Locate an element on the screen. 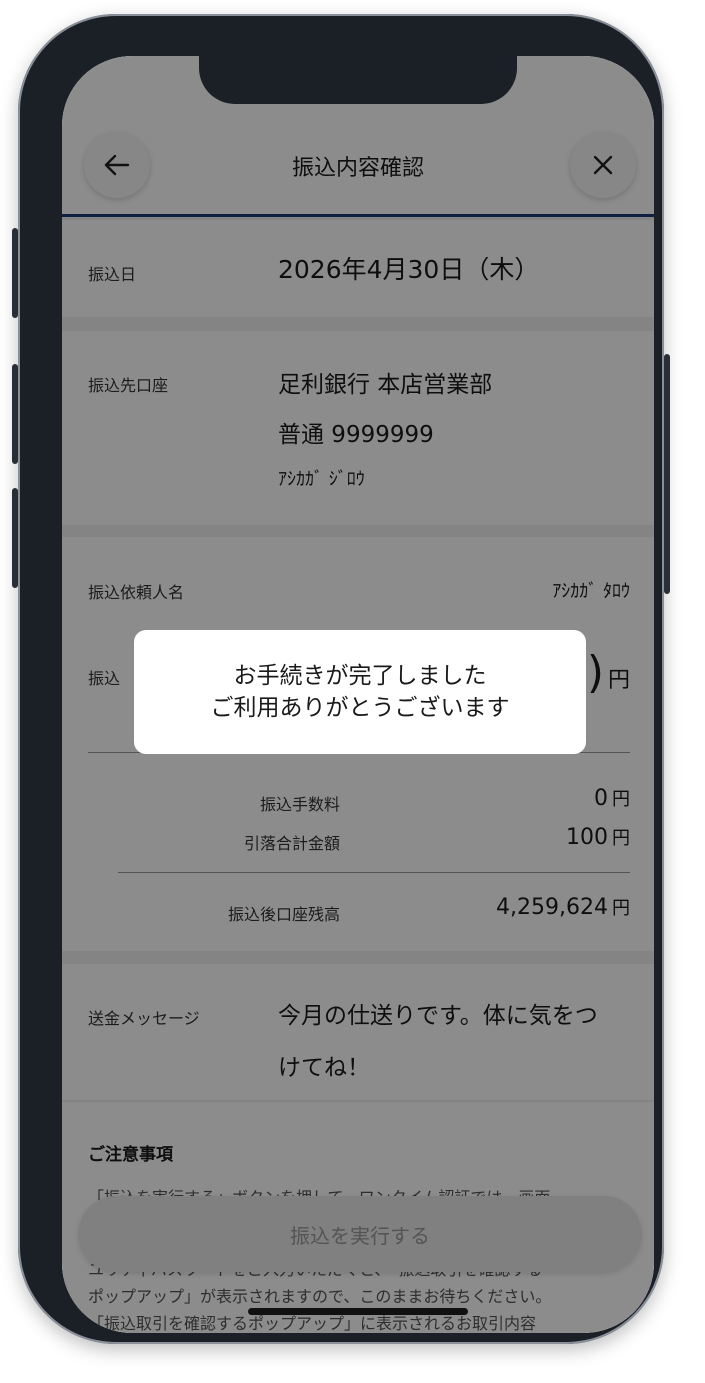 This screenshot has width=705, height=1383. volume-down-button is located at coordinates (15, 538).